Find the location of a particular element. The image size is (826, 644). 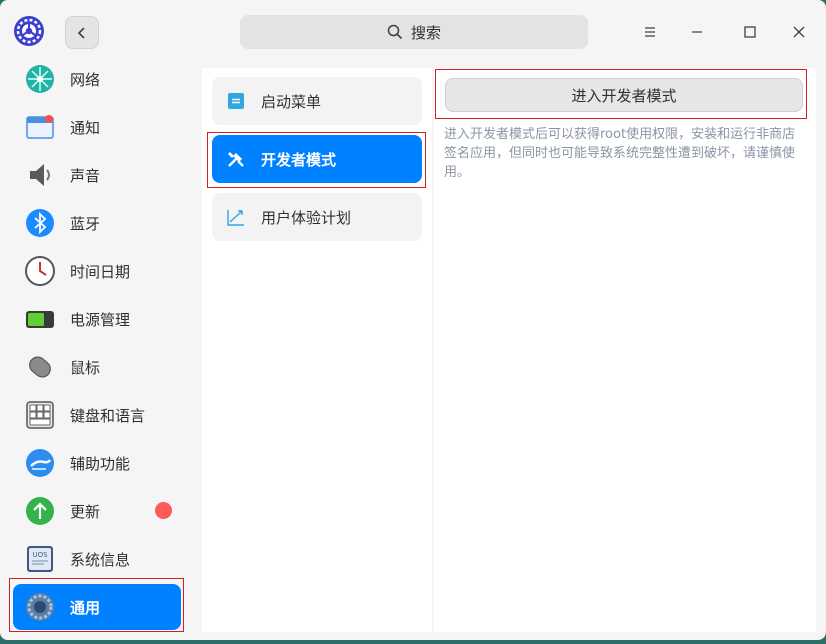

menu-item-label: 用户体验计划 is located at coordinates (306, 217).